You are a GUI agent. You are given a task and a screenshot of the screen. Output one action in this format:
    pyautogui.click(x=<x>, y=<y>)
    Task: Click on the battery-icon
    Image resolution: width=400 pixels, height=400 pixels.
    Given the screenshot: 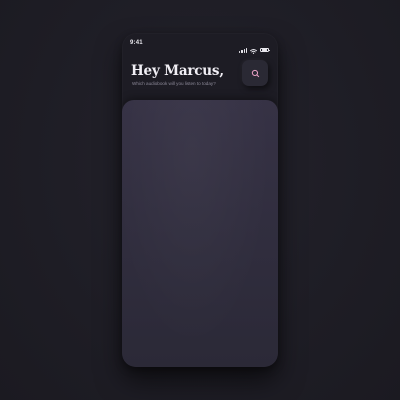 What is the action you would take?
    pyautogui.click(x=265, y=50)
    